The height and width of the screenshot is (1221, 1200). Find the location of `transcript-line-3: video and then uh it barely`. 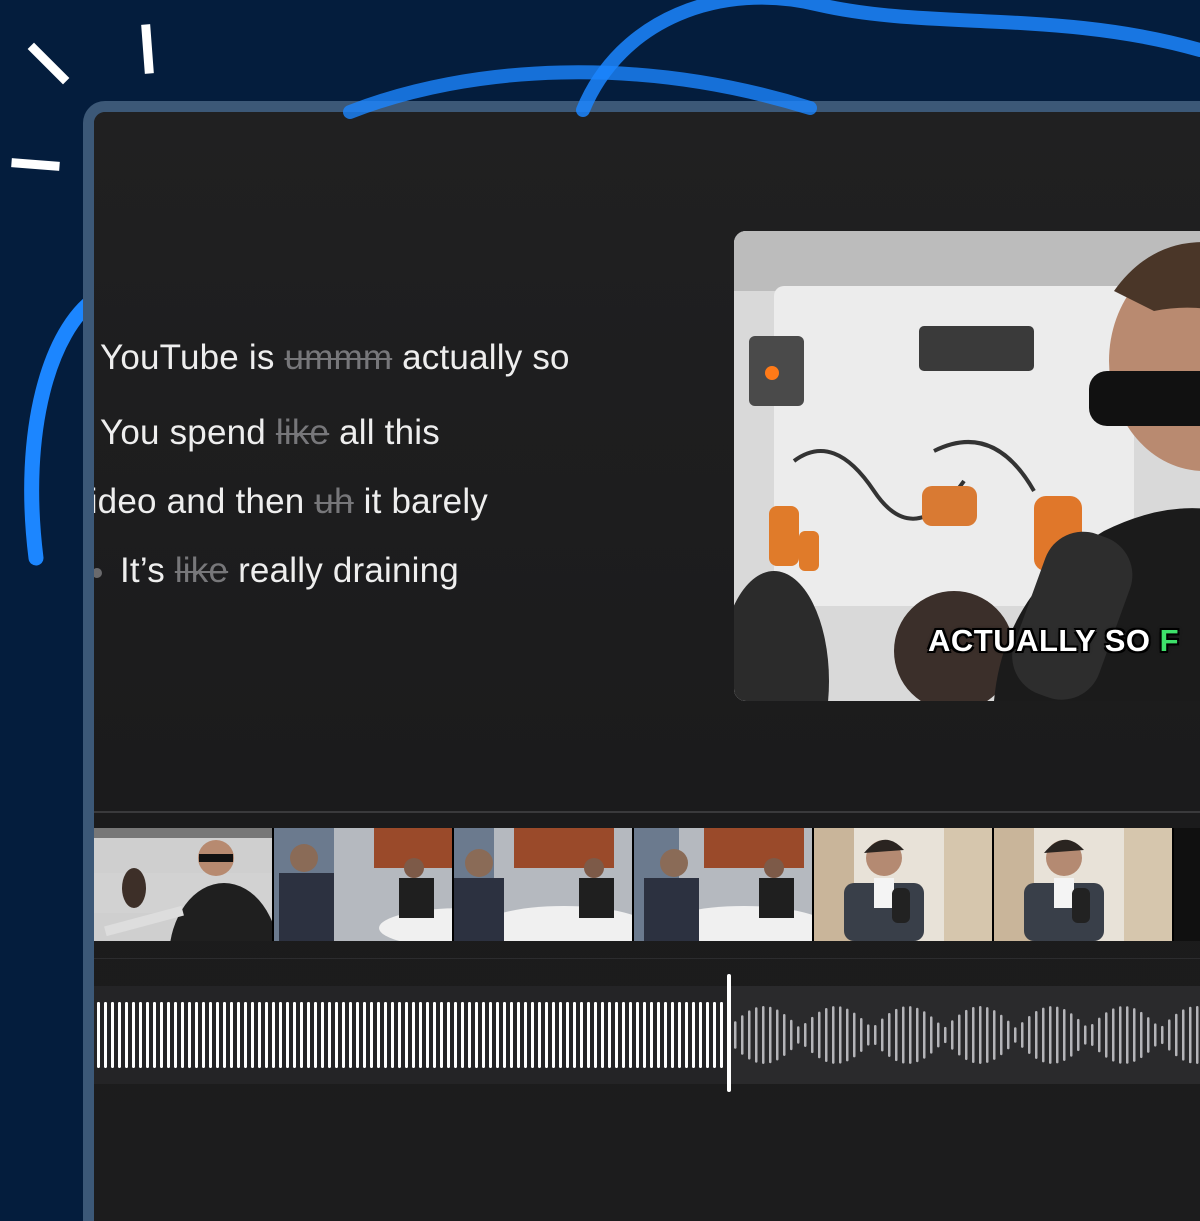

transcript-line-3: video and then uh it barely is located at coordinates (291, 502).